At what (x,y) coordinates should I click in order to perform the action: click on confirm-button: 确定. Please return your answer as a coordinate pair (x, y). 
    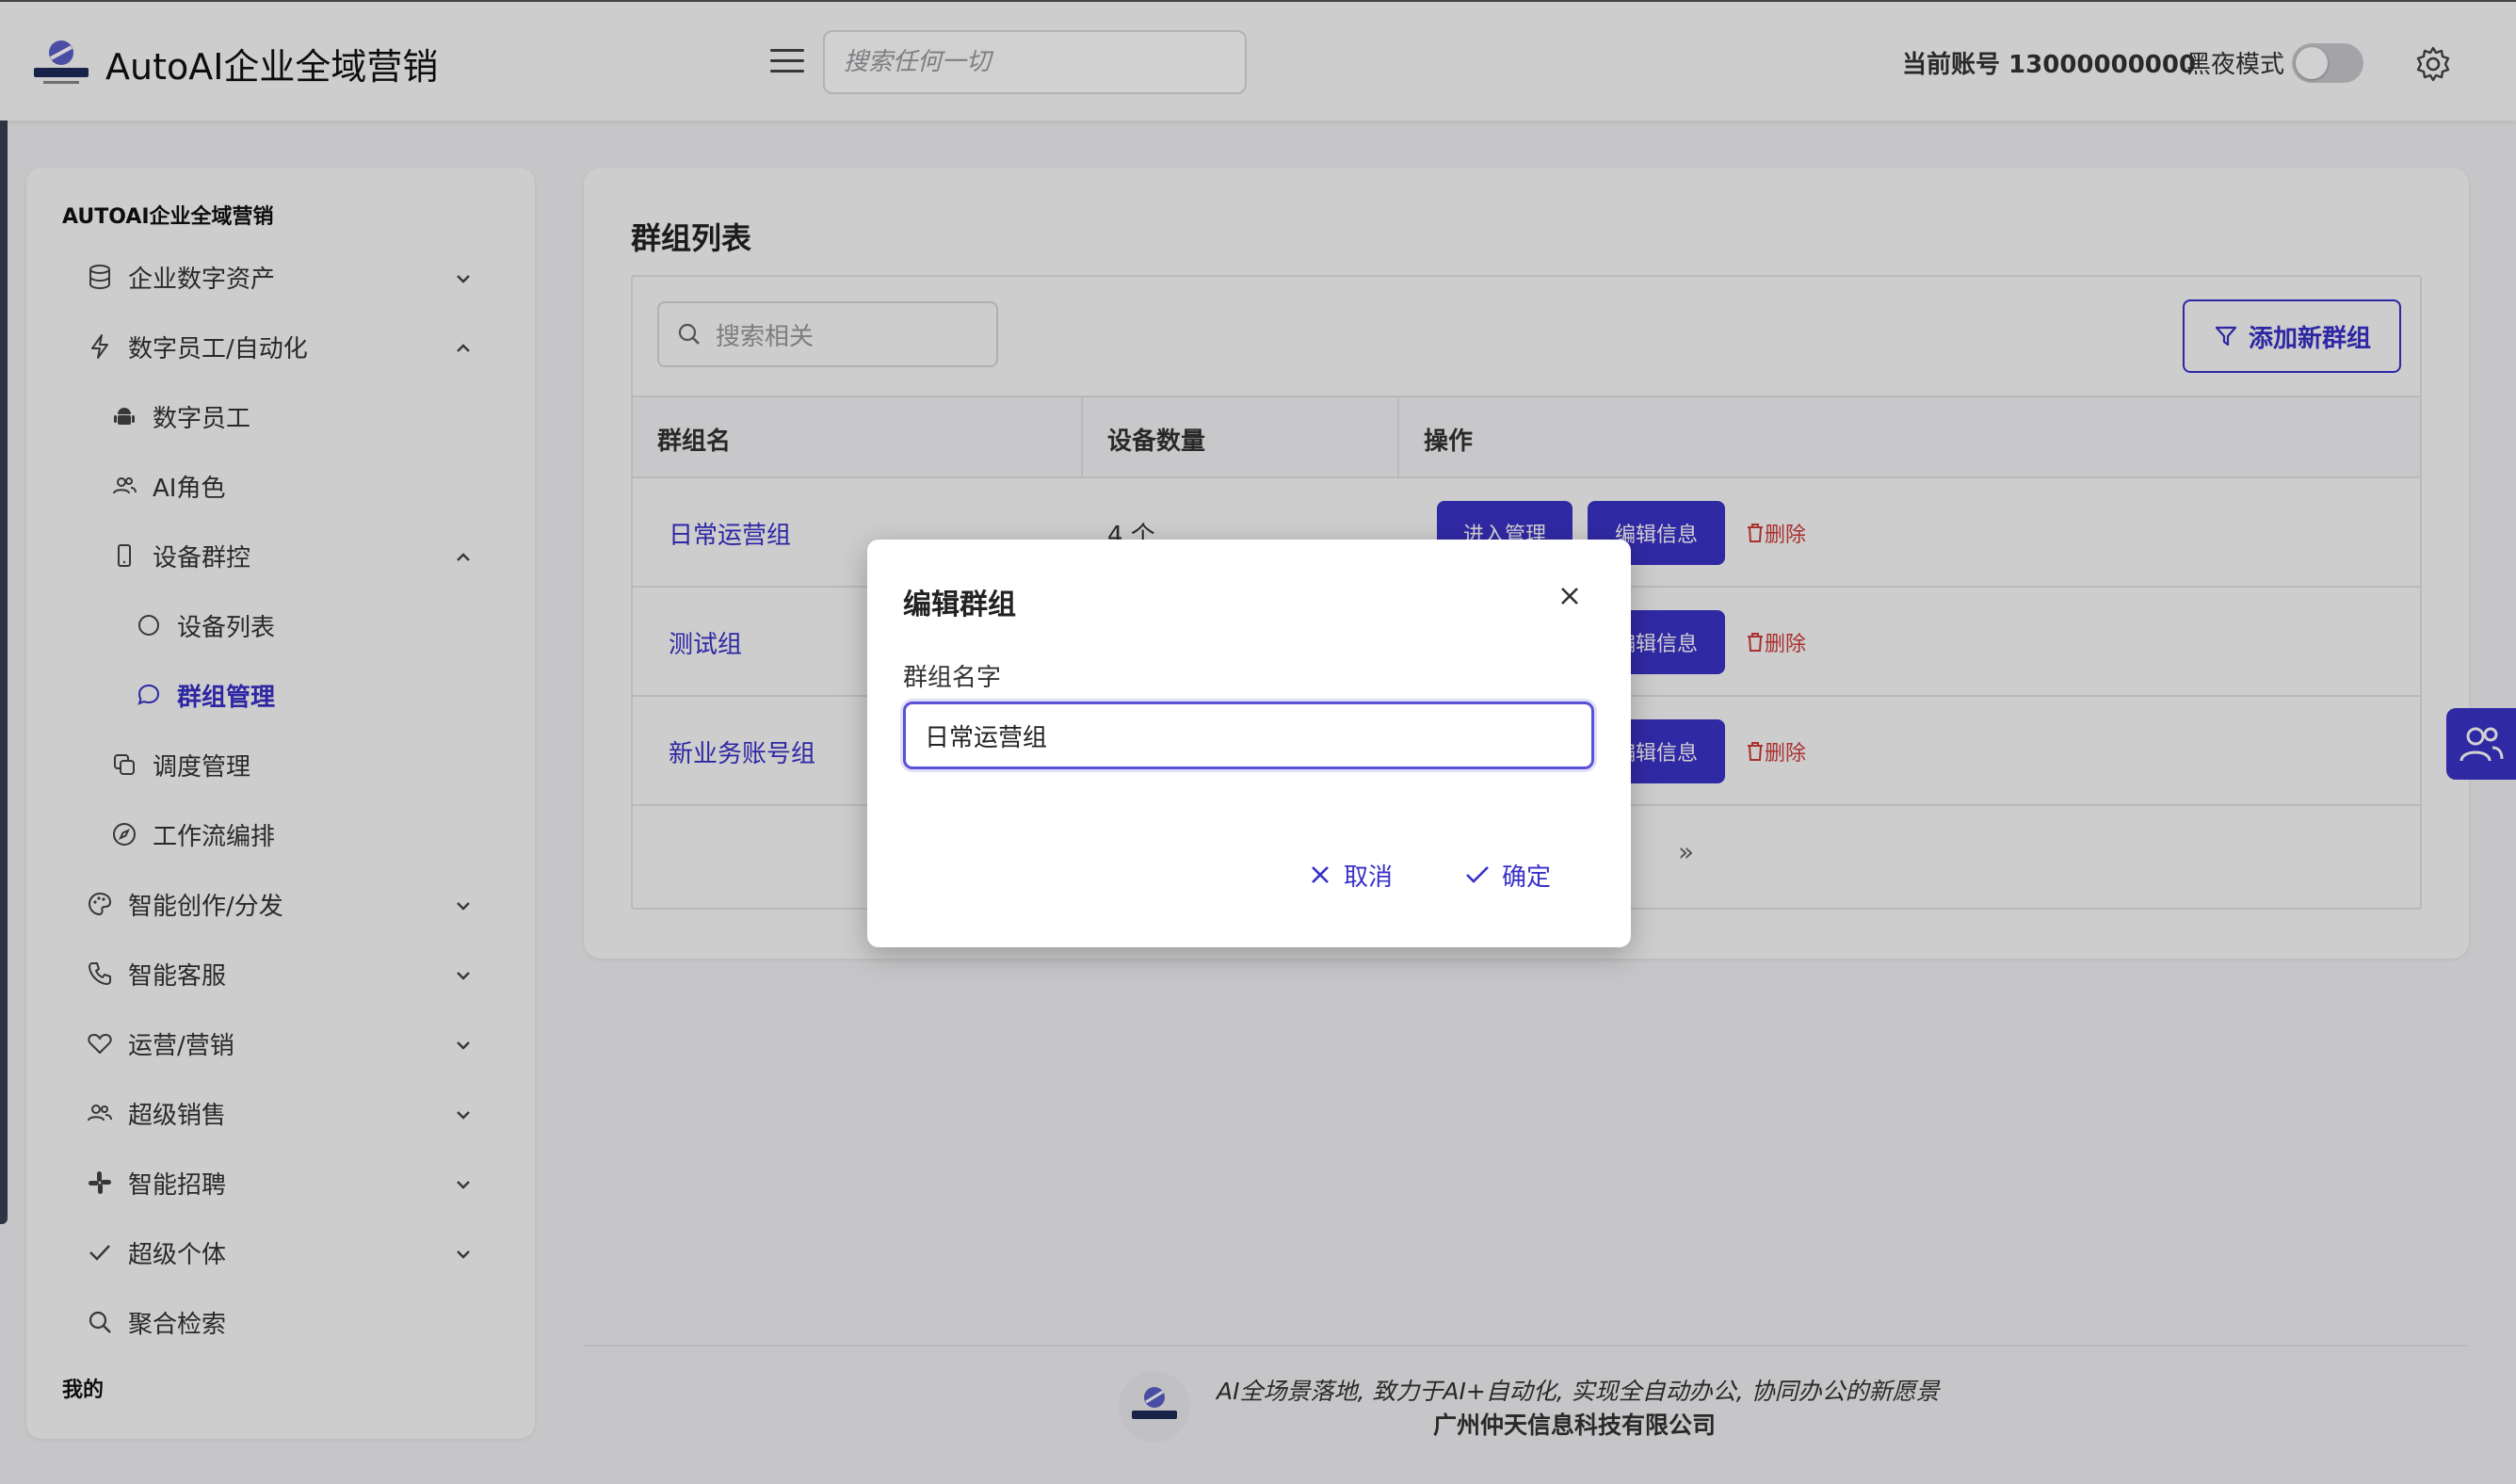
    Looking at the image, I should click on (1507, 874).